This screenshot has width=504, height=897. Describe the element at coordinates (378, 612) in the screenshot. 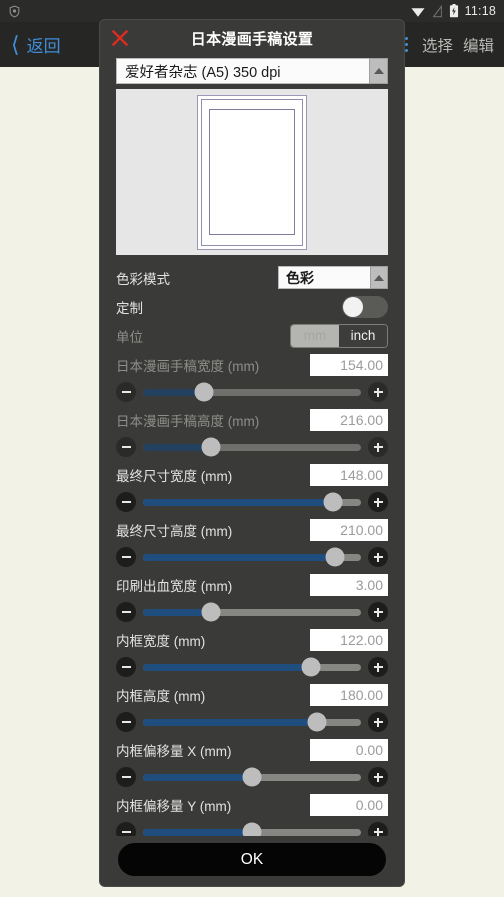

I see `print-bleed-width-increment-button` at that location.